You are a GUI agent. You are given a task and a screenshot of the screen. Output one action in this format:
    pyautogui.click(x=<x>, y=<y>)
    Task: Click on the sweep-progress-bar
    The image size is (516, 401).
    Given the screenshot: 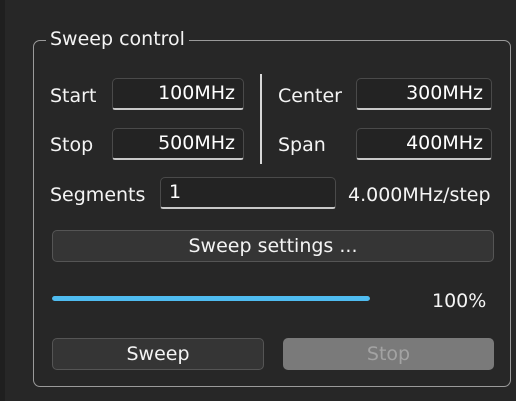 What is the action you would take?
    pyautogui.click(x=211, y=298)
    